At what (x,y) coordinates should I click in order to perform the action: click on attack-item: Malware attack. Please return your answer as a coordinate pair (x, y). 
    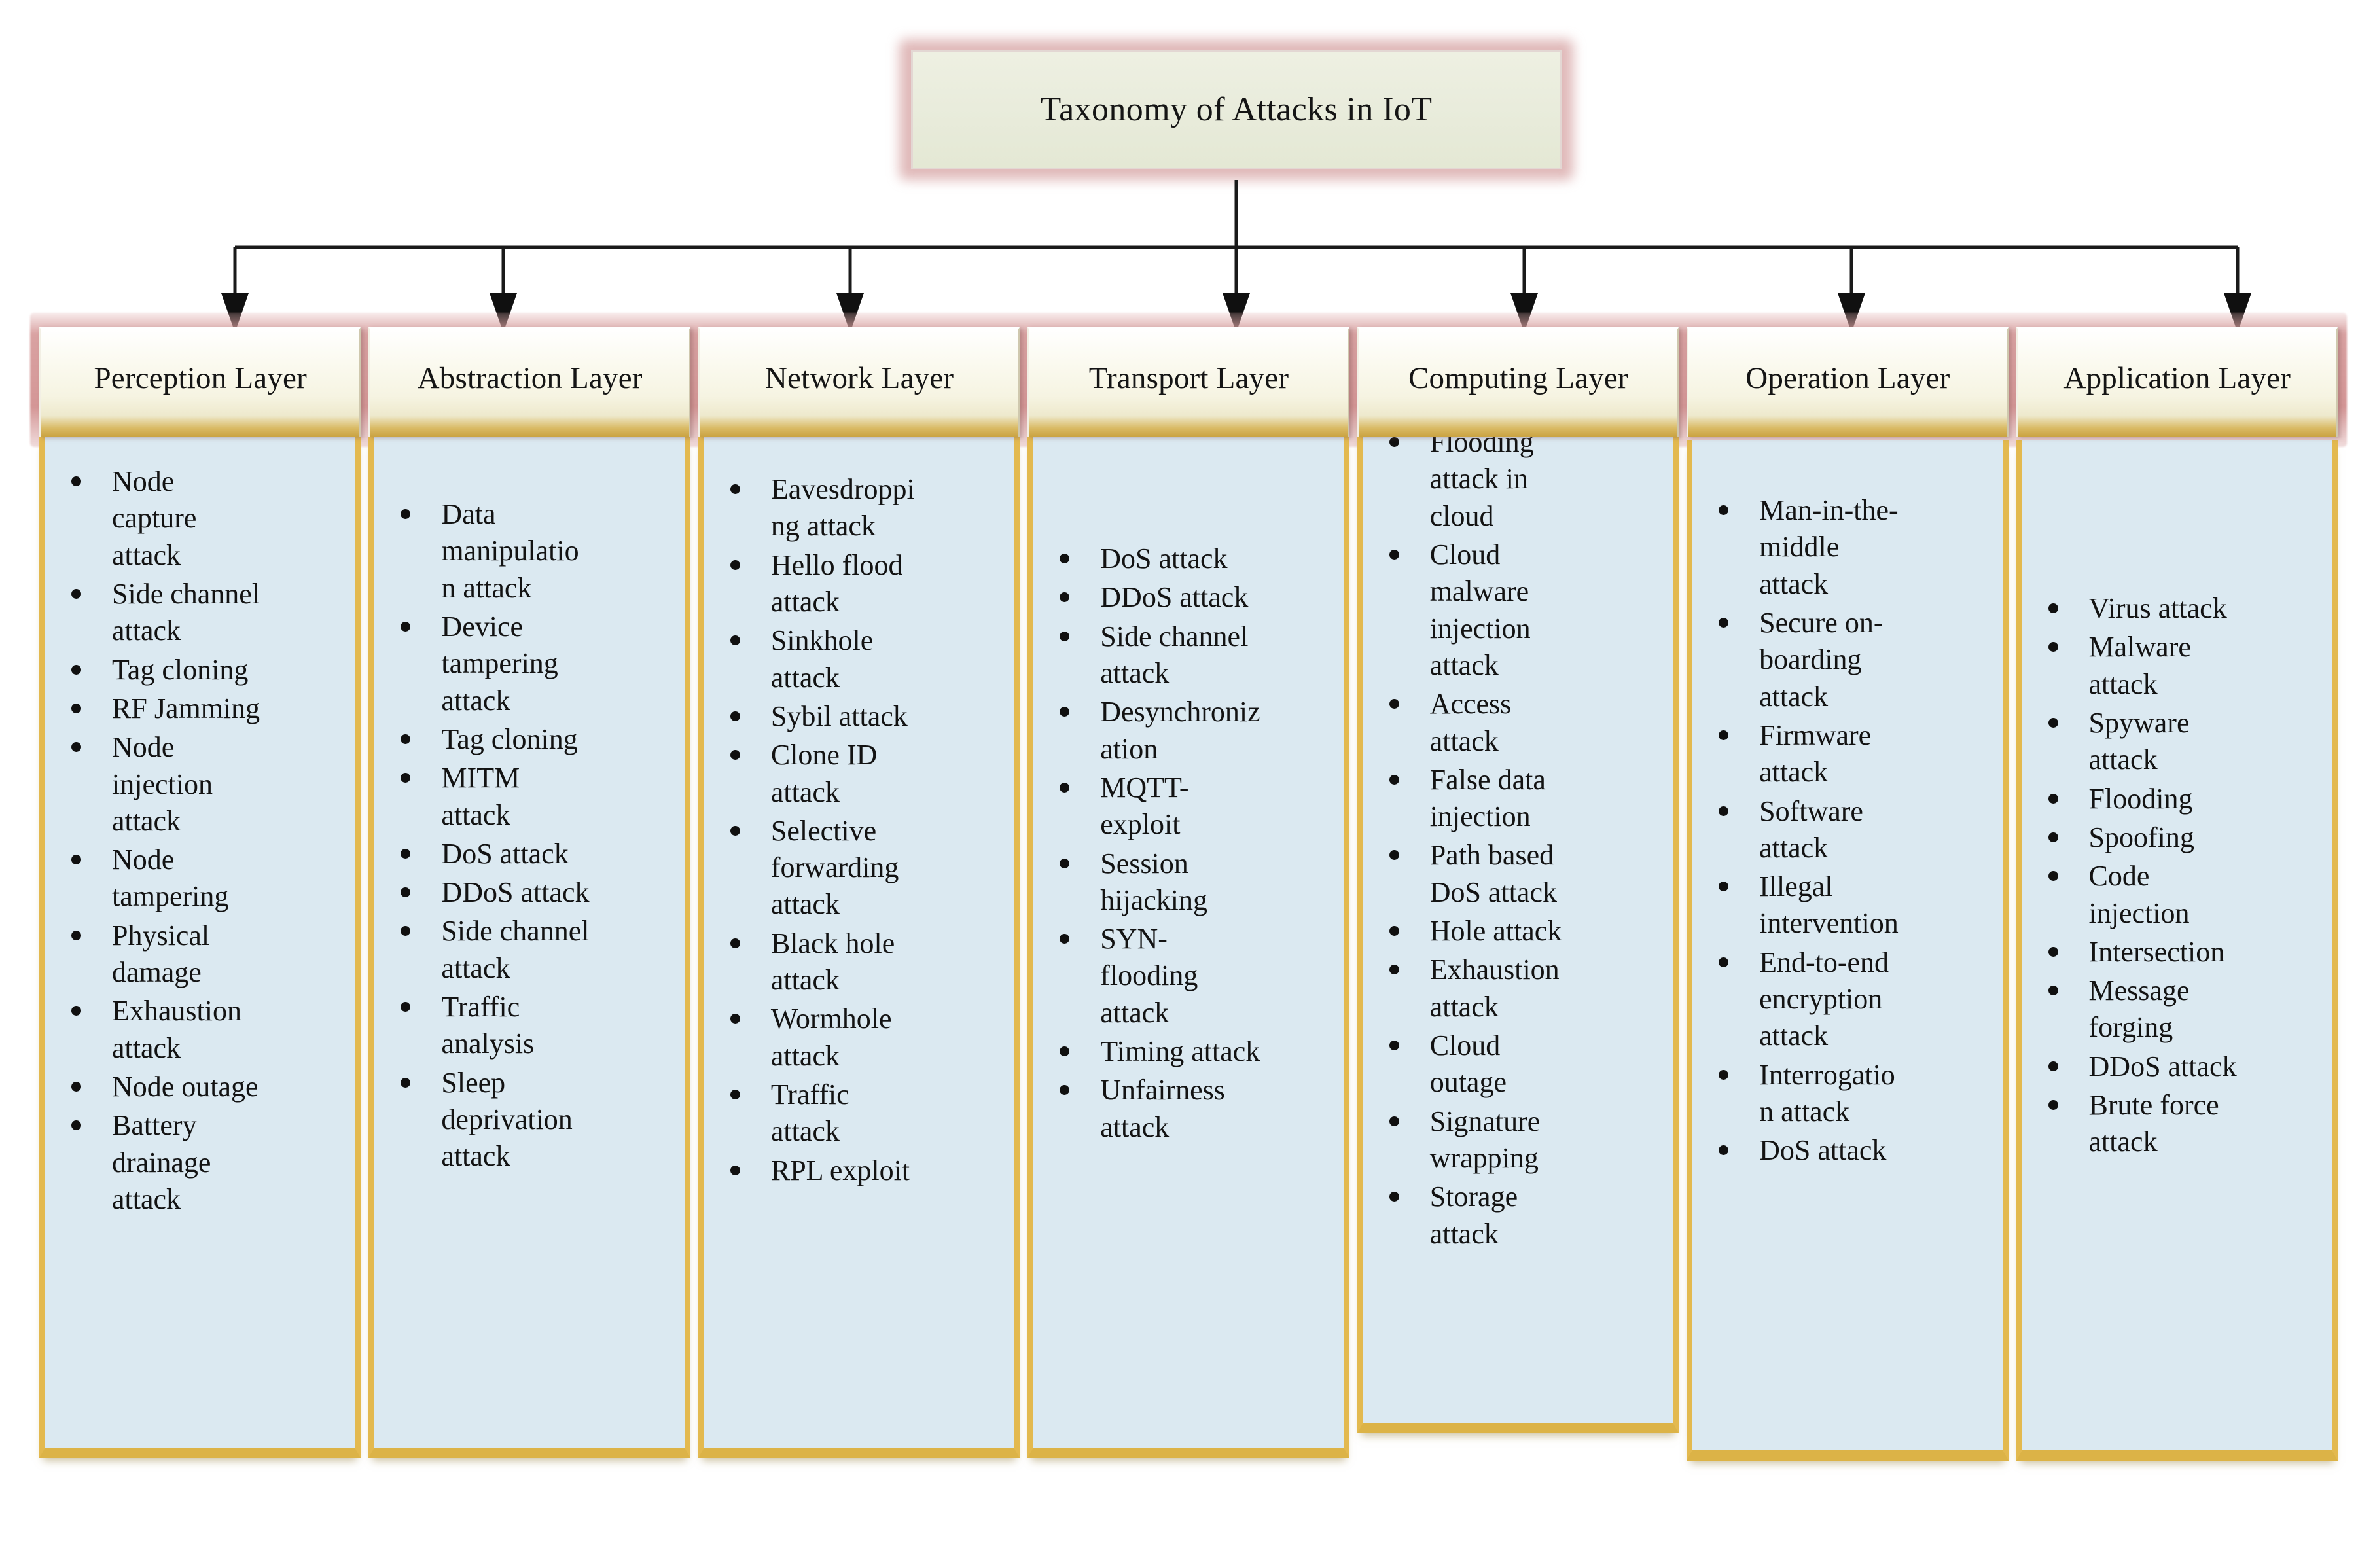
    Looking at the image, I should click on (2177, 666).